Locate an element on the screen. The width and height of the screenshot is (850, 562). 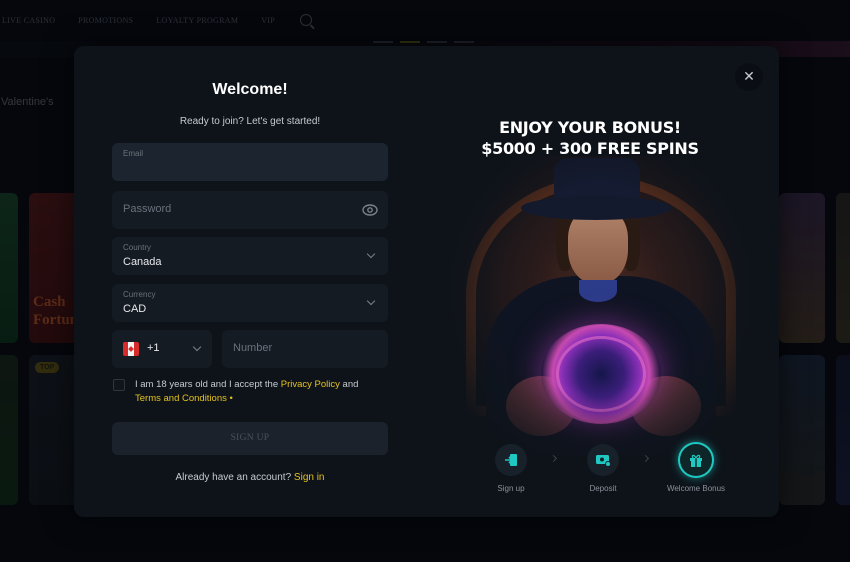
close-icon: ✕ is located at coordinates (749, 77).